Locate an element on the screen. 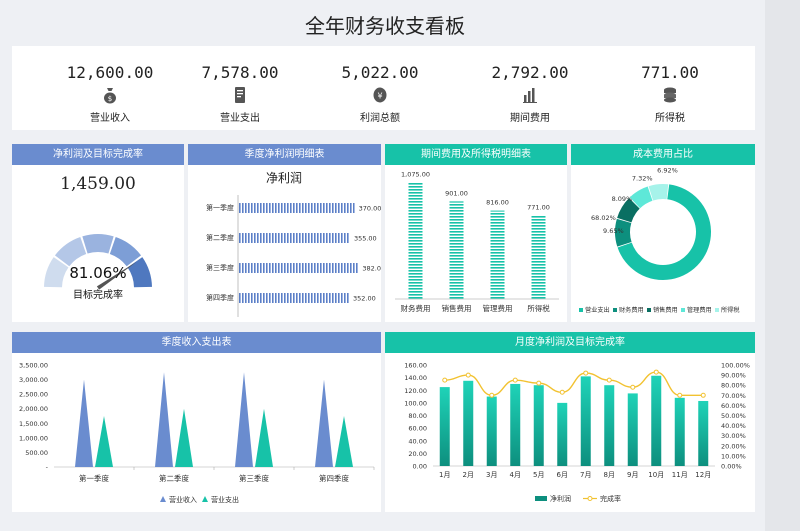 The width and height of the screenshot is (800, 531). y-tick-label: 3,500.00 is located at coordinates (33, 366).